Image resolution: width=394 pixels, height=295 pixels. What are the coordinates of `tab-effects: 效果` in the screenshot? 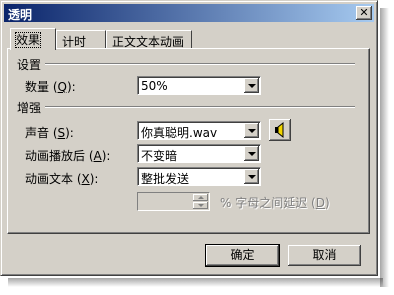 It's located at (33, 39).